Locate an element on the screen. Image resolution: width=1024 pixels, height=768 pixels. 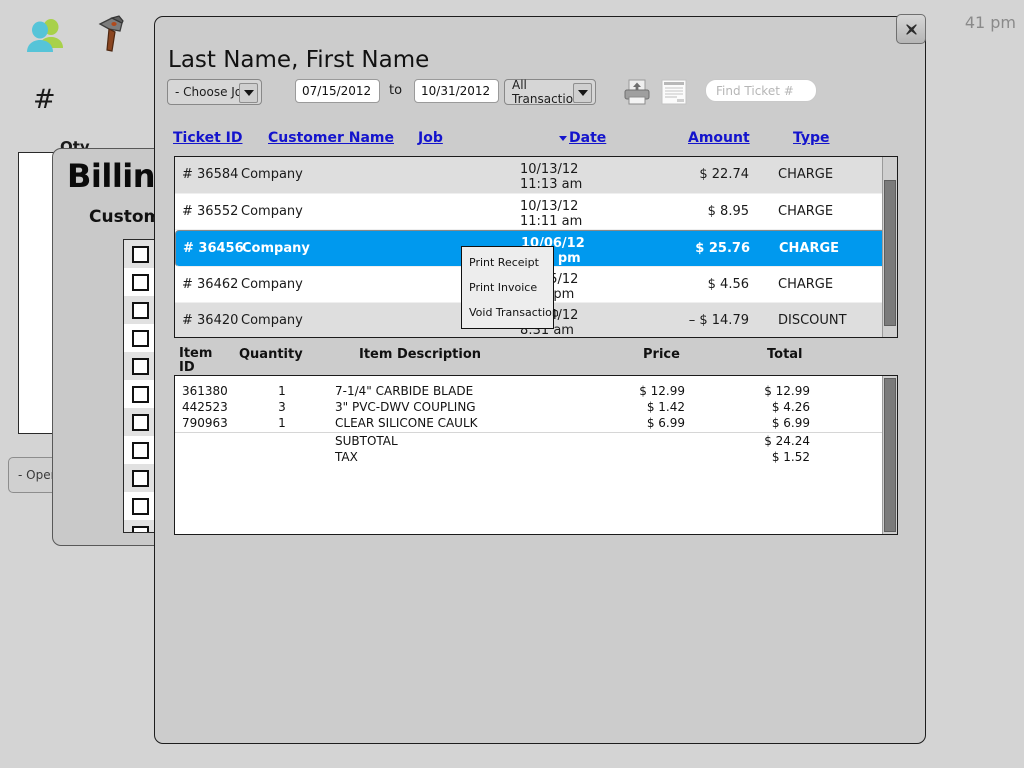
item-cell-total: $ 6.99 is located at coordinates (790, 423).